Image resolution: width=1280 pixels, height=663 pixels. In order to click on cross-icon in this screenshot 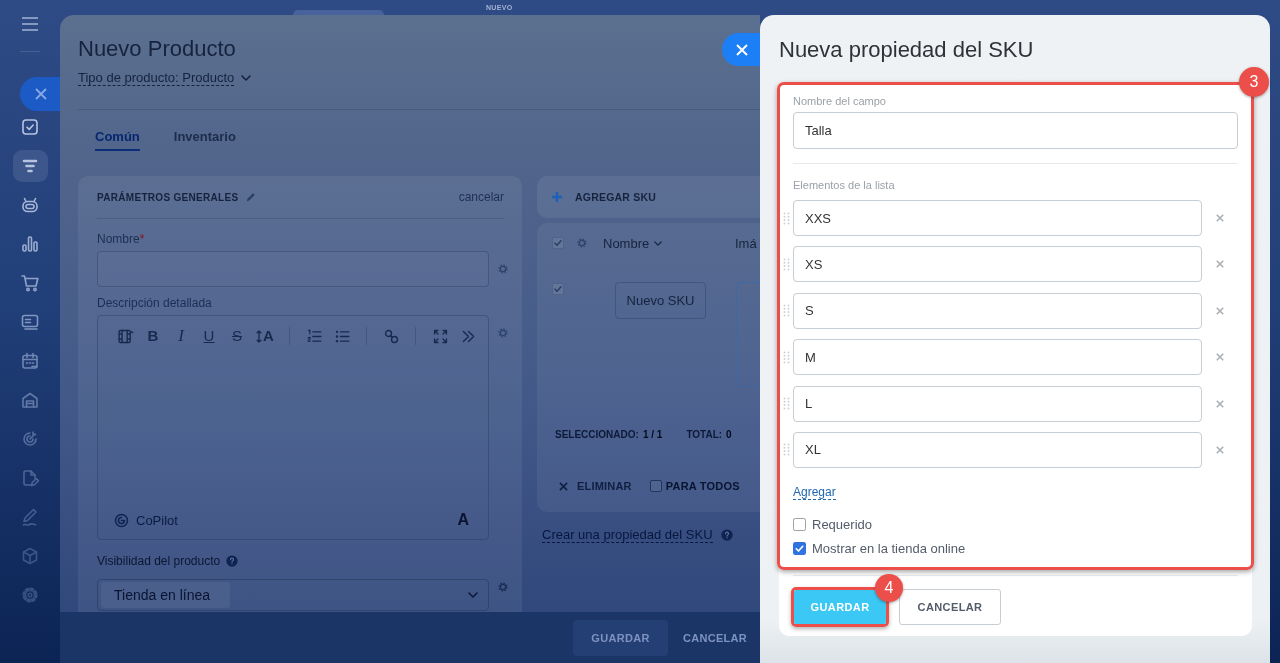, I will do `click(563, 486)`.